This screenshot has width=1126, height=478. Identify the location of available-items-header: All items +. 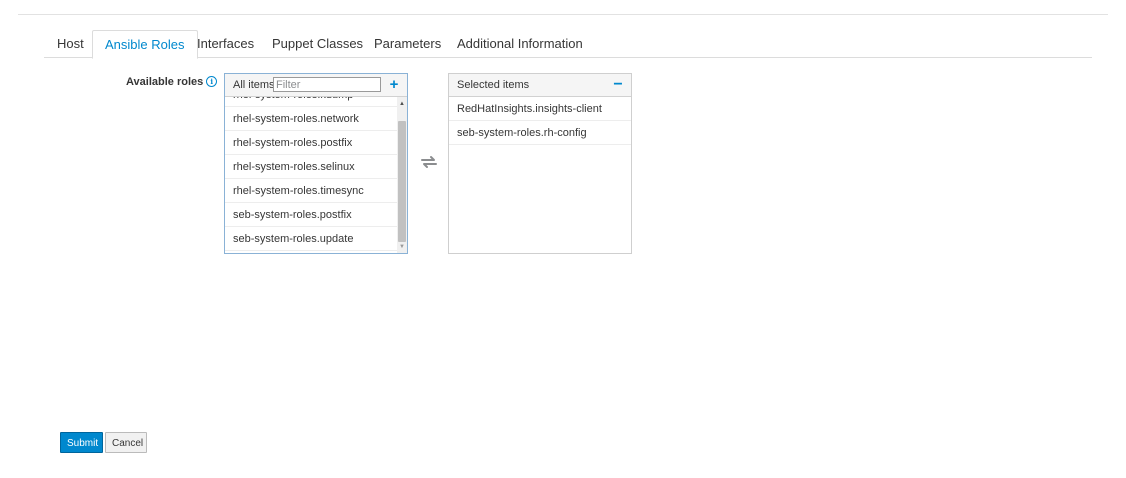
(316, 85).